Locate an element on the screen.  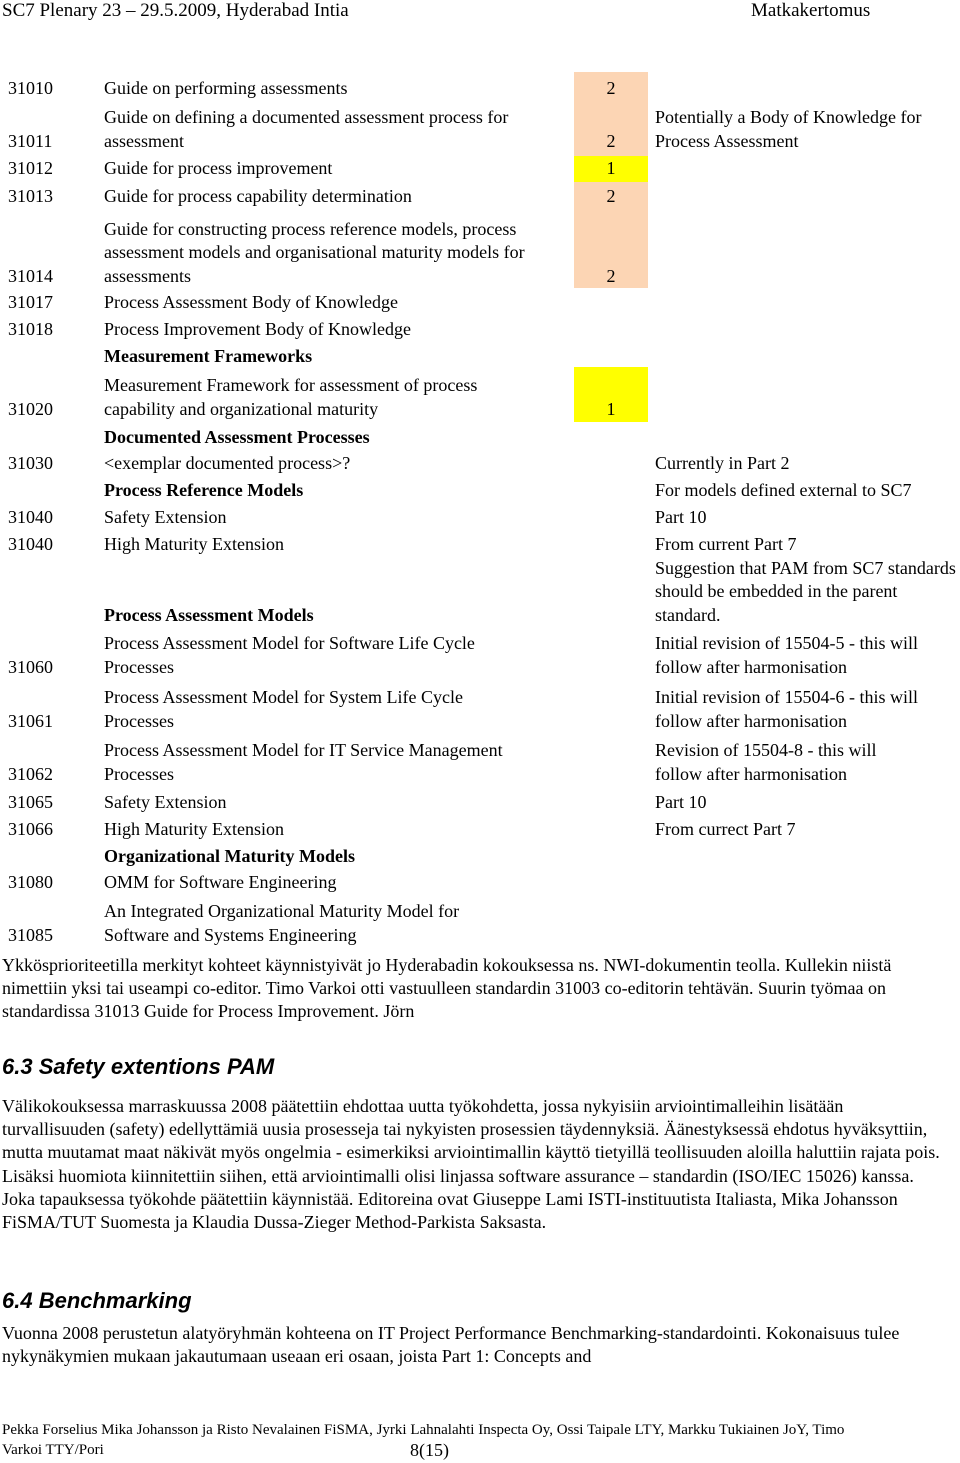
section-heading: Documented Assessment Processes is located at coordinates (237, 436).